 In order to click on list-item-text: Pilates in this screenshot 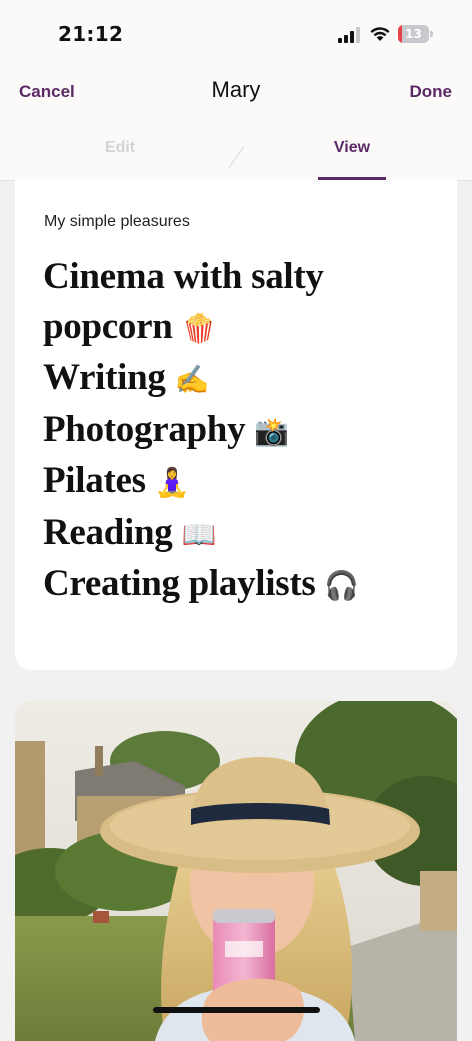, I will do `click(94, 480)`.